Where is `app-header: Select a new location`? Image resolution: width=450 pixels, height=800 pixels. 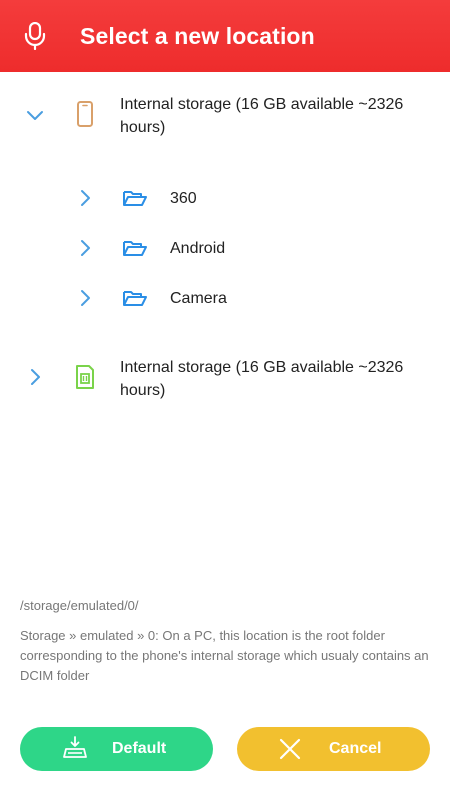
app-header: Select a new location is located at coordinates (225, 36).